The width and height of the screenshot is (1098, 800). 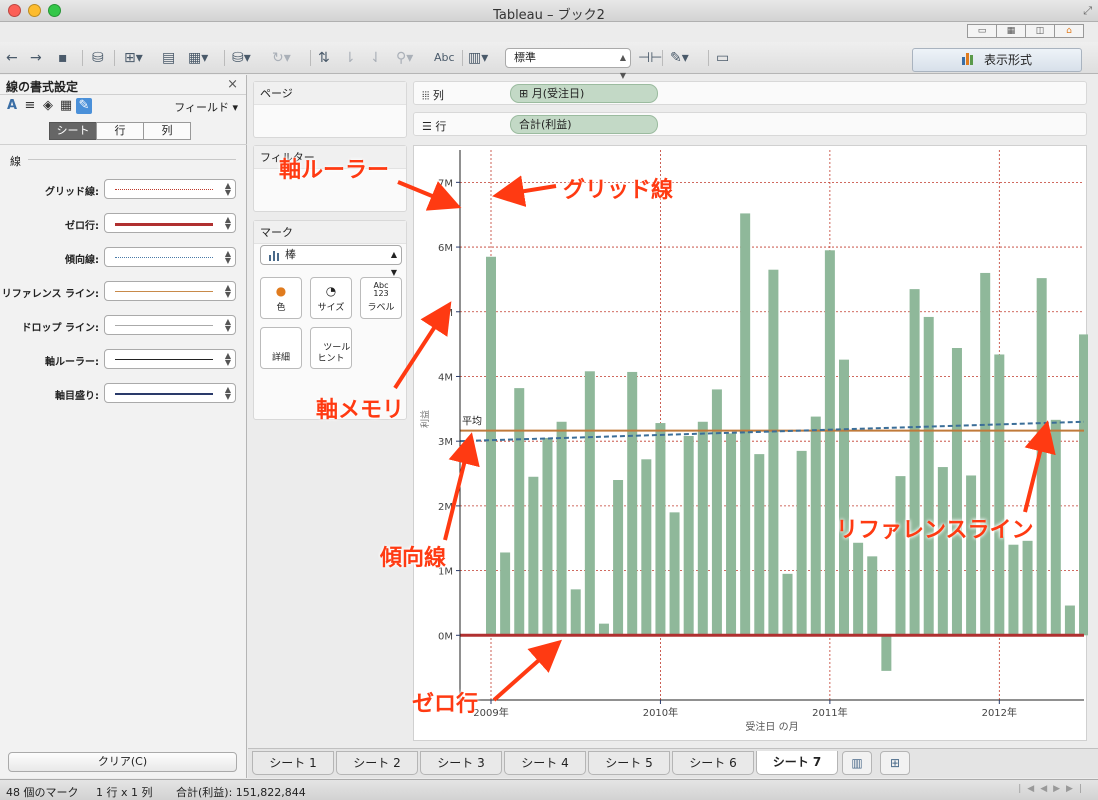 What do you see at coordinates (376, 58) in the screenshot?
I see `sort-desc-icon: ⇃` at bounding box center [376, 58].